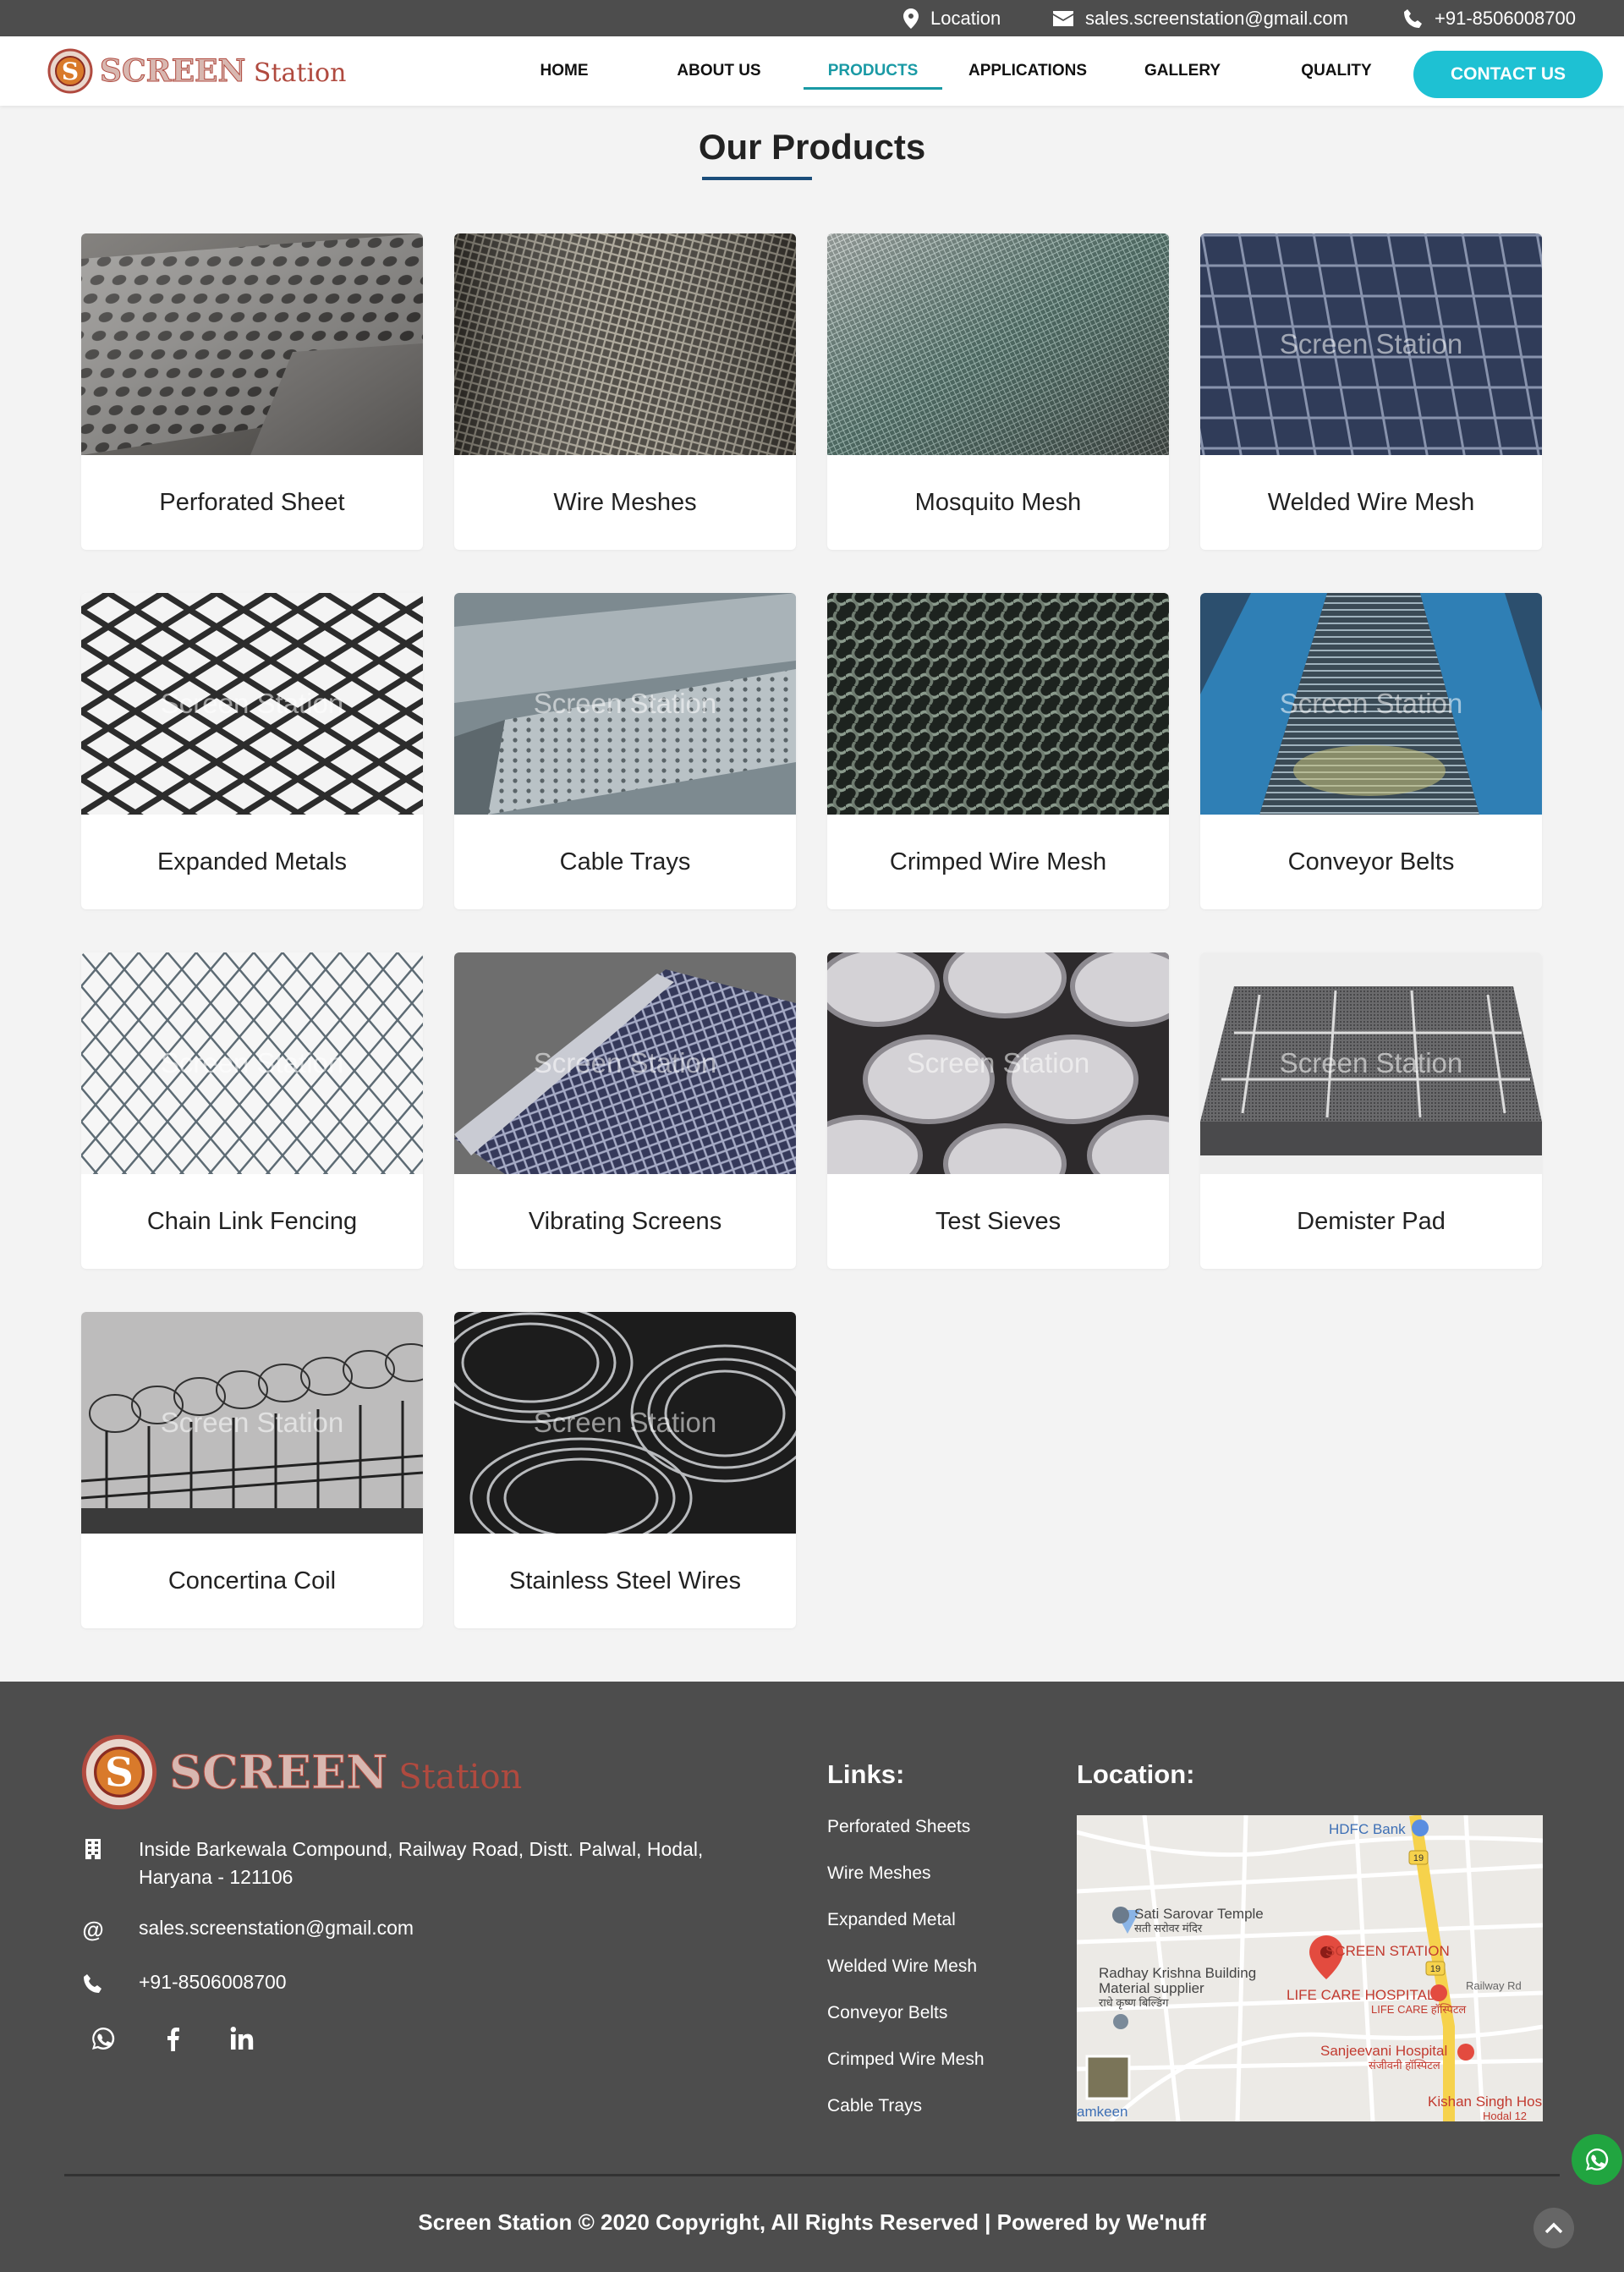 This screenshot has height=2272, width=1624. What do you see at coordinates (999, 1221) in the screenshot?
I see `product-name: Test Sieves` at bounding box center [999, 1221].